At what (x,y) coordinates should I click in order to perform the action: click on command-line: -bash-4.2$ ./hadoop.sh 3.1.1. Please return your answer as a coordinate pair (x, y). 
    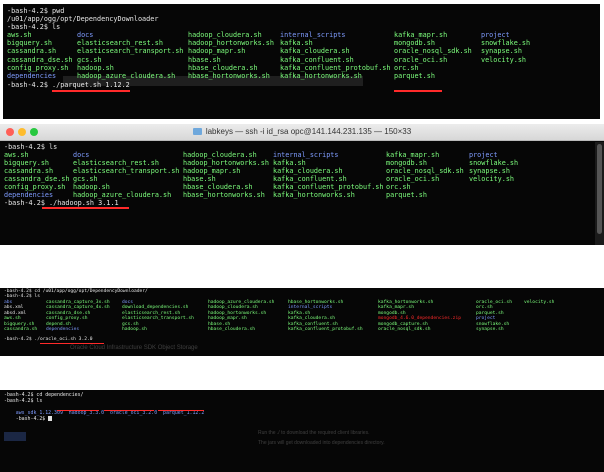
    Looking at the image, I should click on (61, 203).